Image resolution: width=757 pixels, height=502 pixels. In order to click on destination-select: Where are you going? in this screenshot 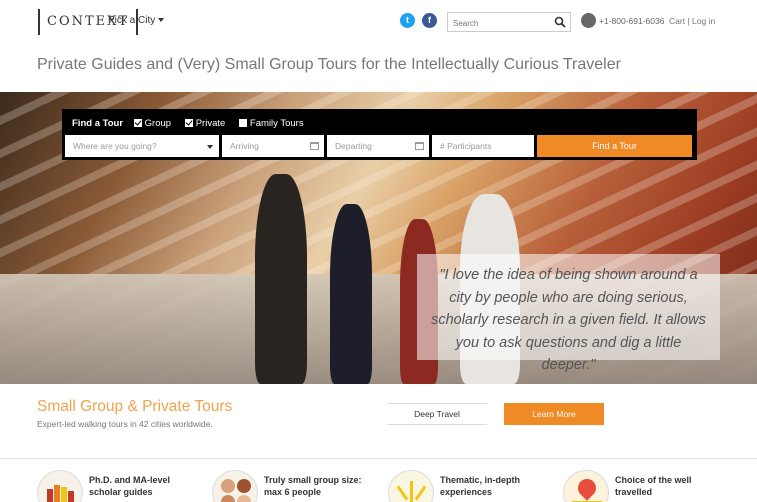, I will do `click(142, 146)`.